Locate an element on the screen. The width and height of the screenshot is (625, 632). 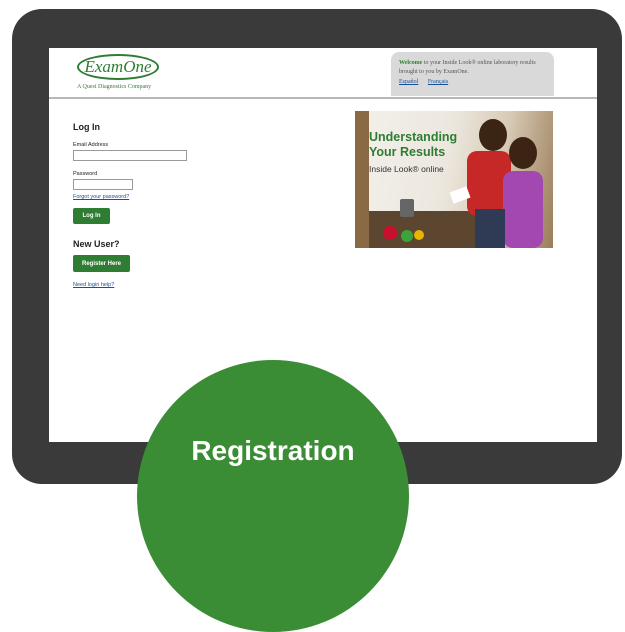
password-label: Password is located at coordinates (85, 174).